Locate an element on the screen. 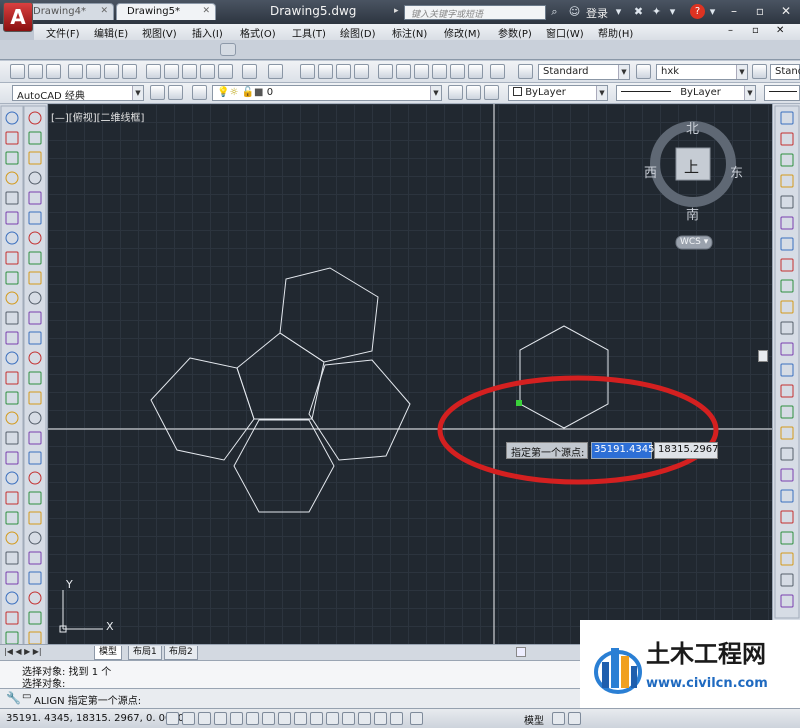  preview-icon is located at coordinates (93, 71).